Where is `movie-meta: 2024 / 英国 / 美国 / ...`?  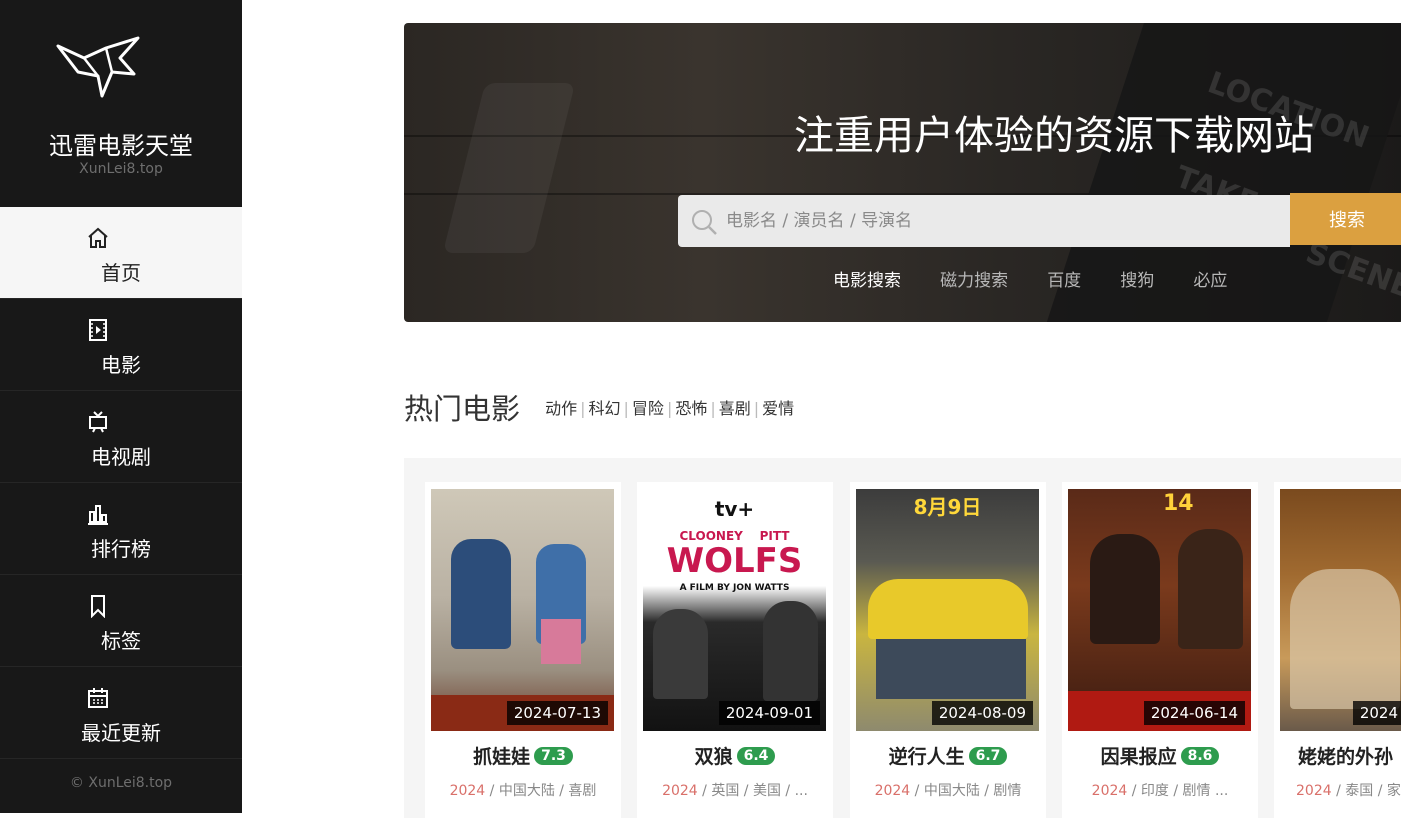
movie-meta: 2024 / 英国 / 美国 / ... is located at coordinates (735, 791).